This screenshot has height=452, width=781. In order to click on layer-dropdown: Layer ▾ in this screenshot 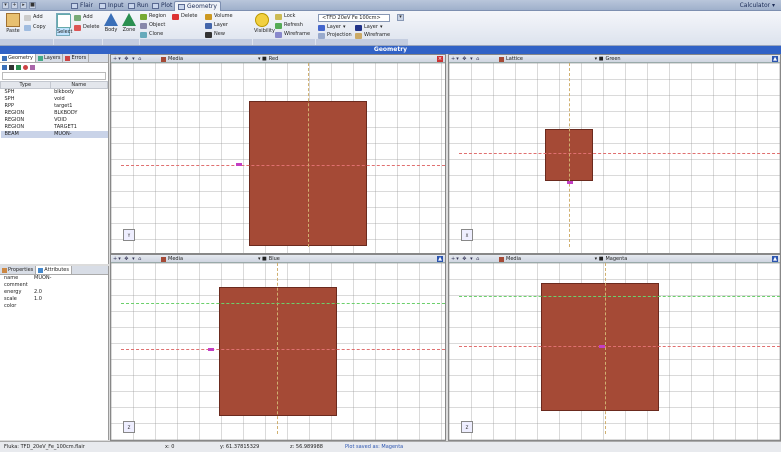, I will do `click(331, 27)`.